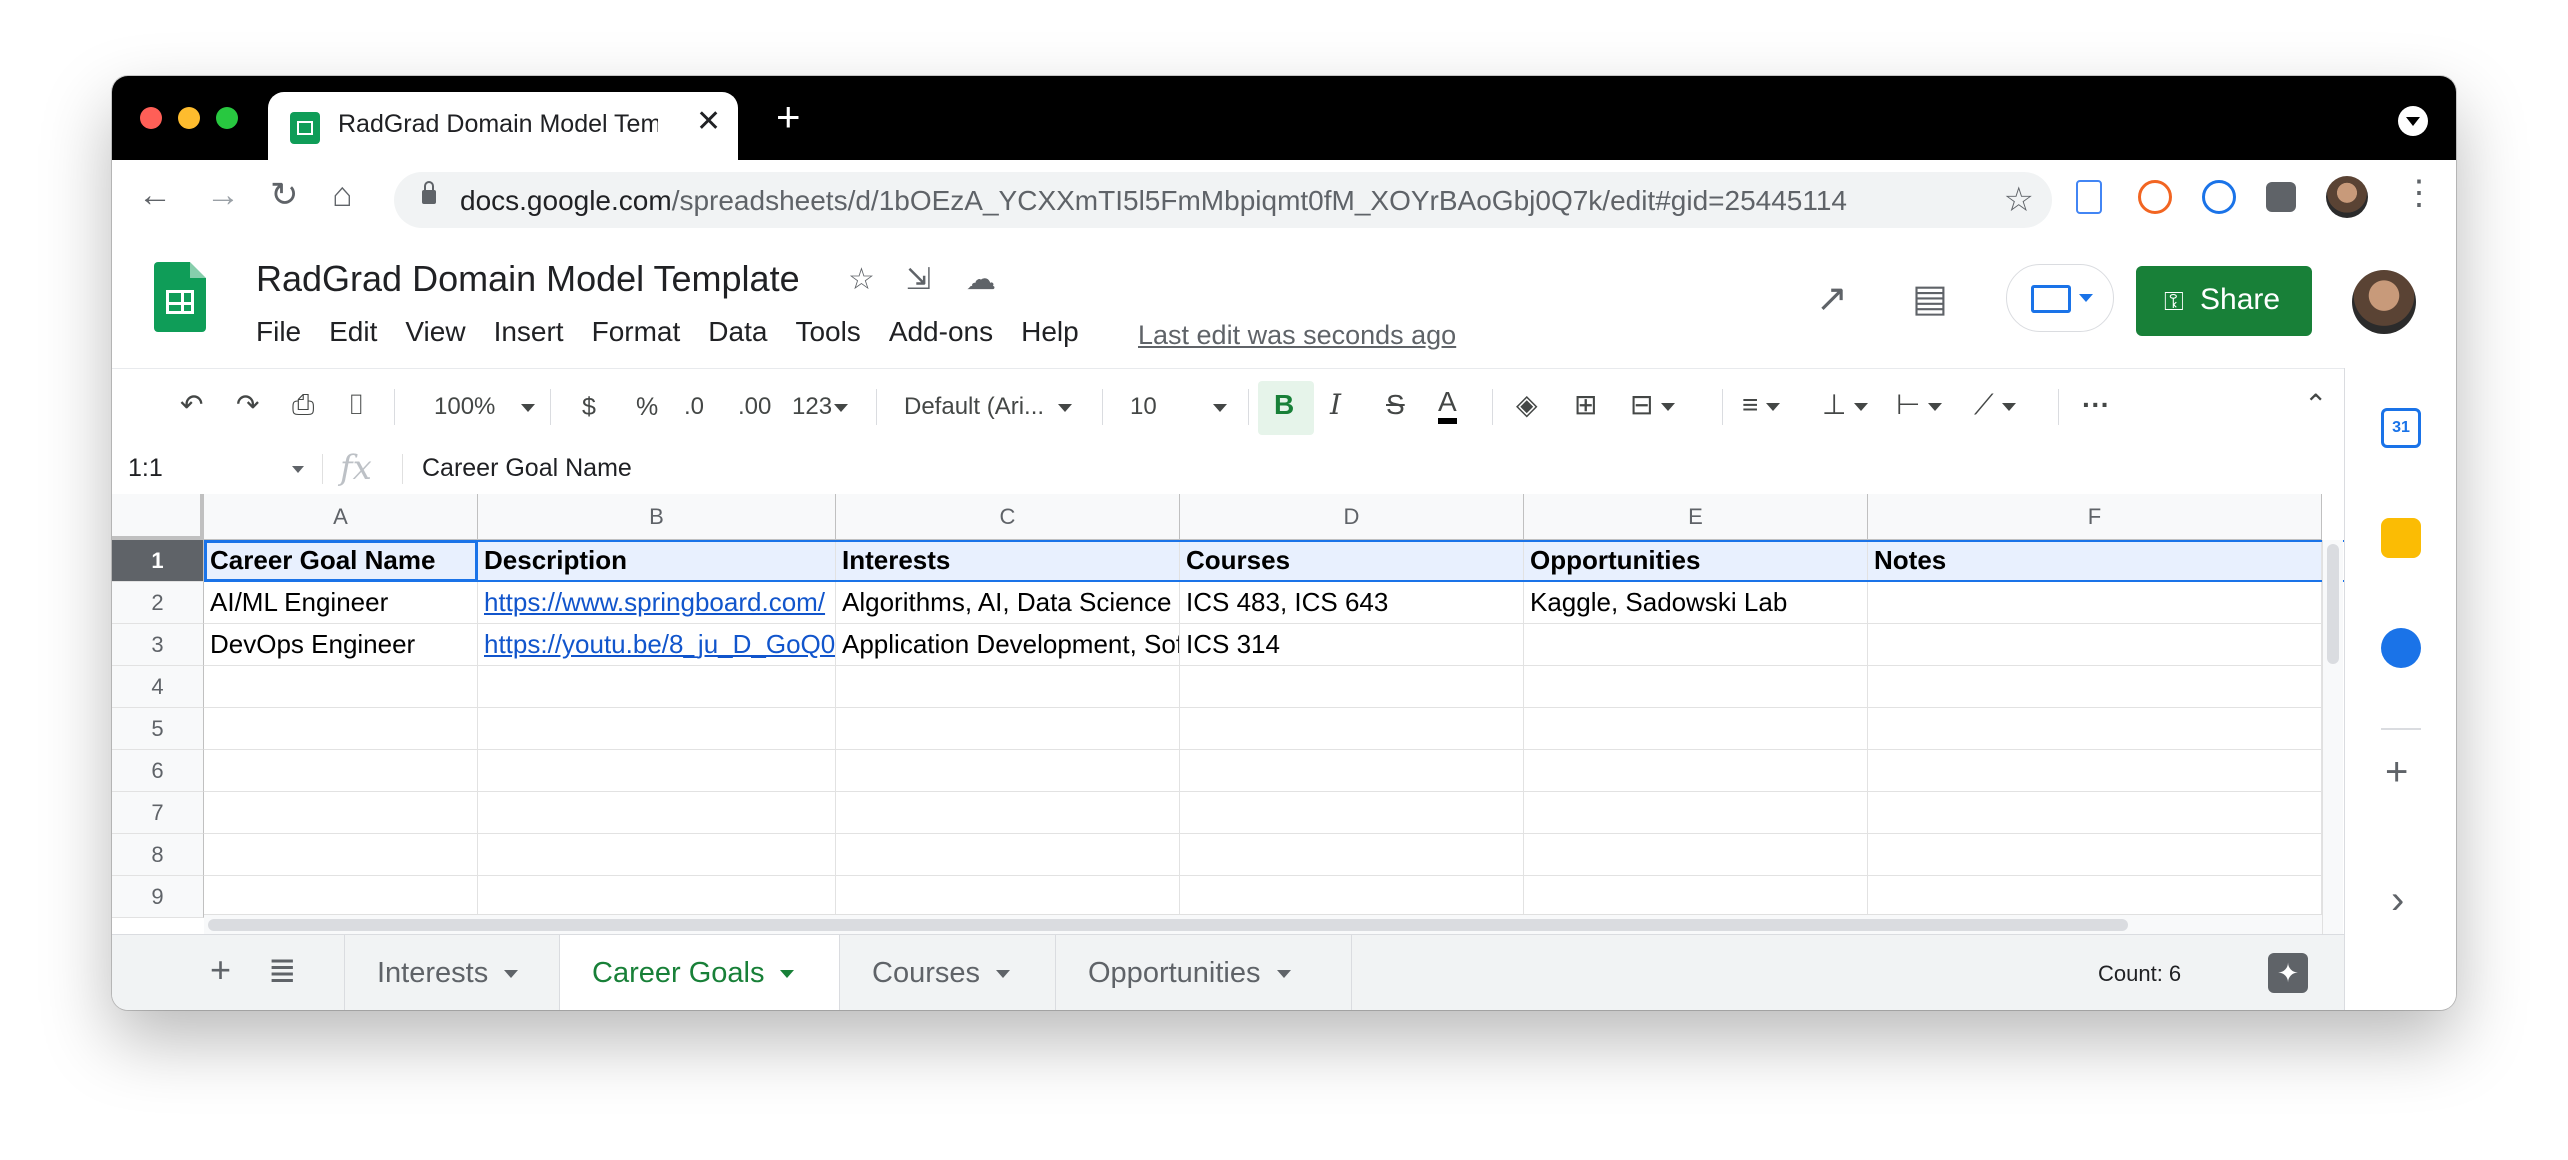 This screenshot has height=1160, width=2568. Describe the element at coordinates (1297, 335) in the screenshot. I see `last-edit-link: Last edit was seconds ago` at that location.